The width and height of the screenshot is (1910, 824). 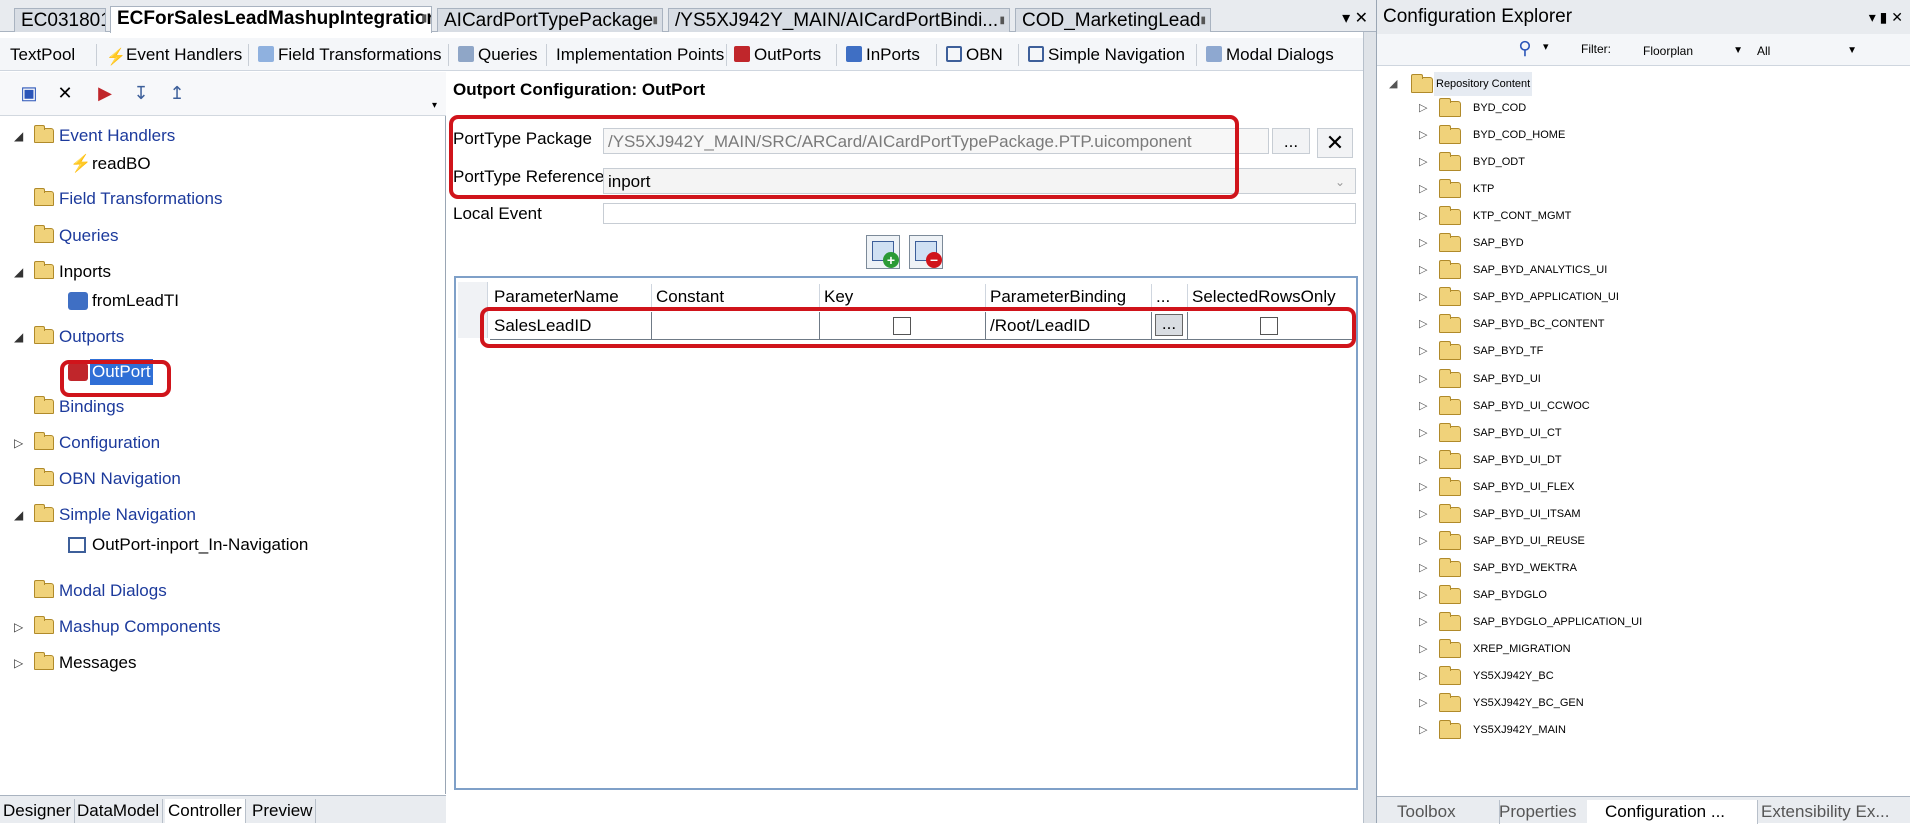 What do you see at coordinates (1113, 20) in the screenshot?
I see `doc-tab-cod-marketinglead: COD_MarketingLead ▮` at bounding box center [1113, 20].